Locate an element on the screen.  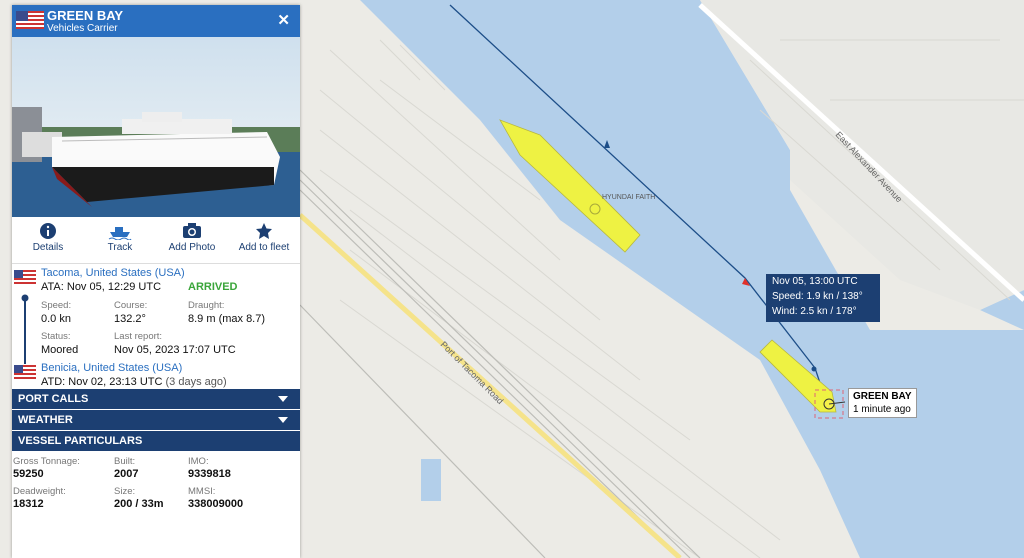
departure-atd: ATD: Nov 02, 23:13 UTC is located at coordinates (102, 382).